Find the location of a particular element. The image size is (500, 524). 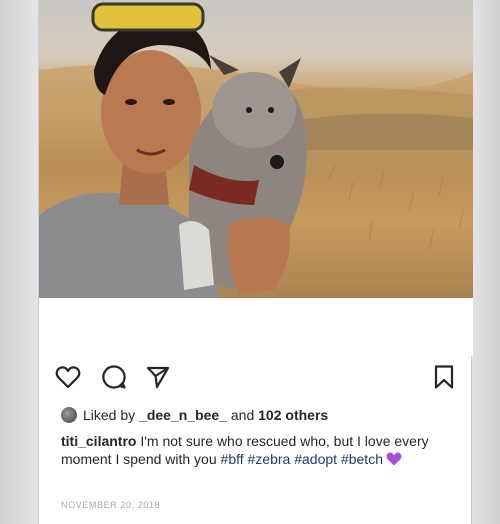

liked-by-and: and is located at coordinates (242, 415).